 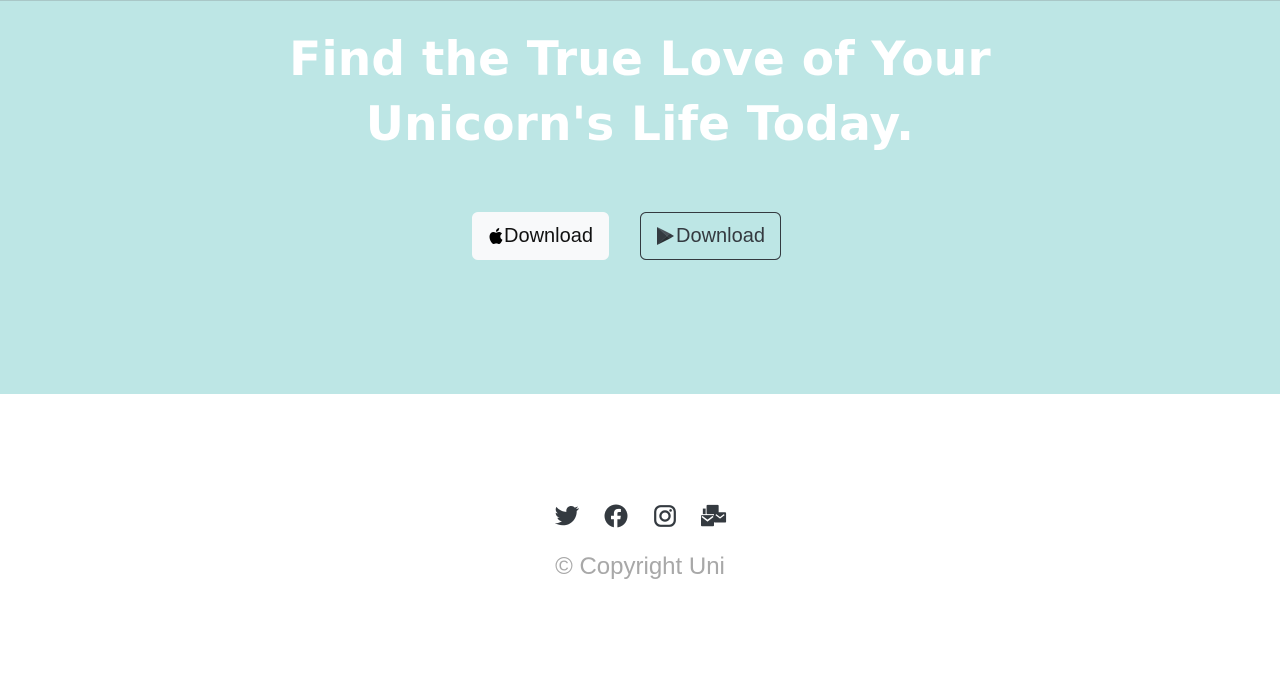 I want to click on google-play-icon, so click(x=665, y=236).